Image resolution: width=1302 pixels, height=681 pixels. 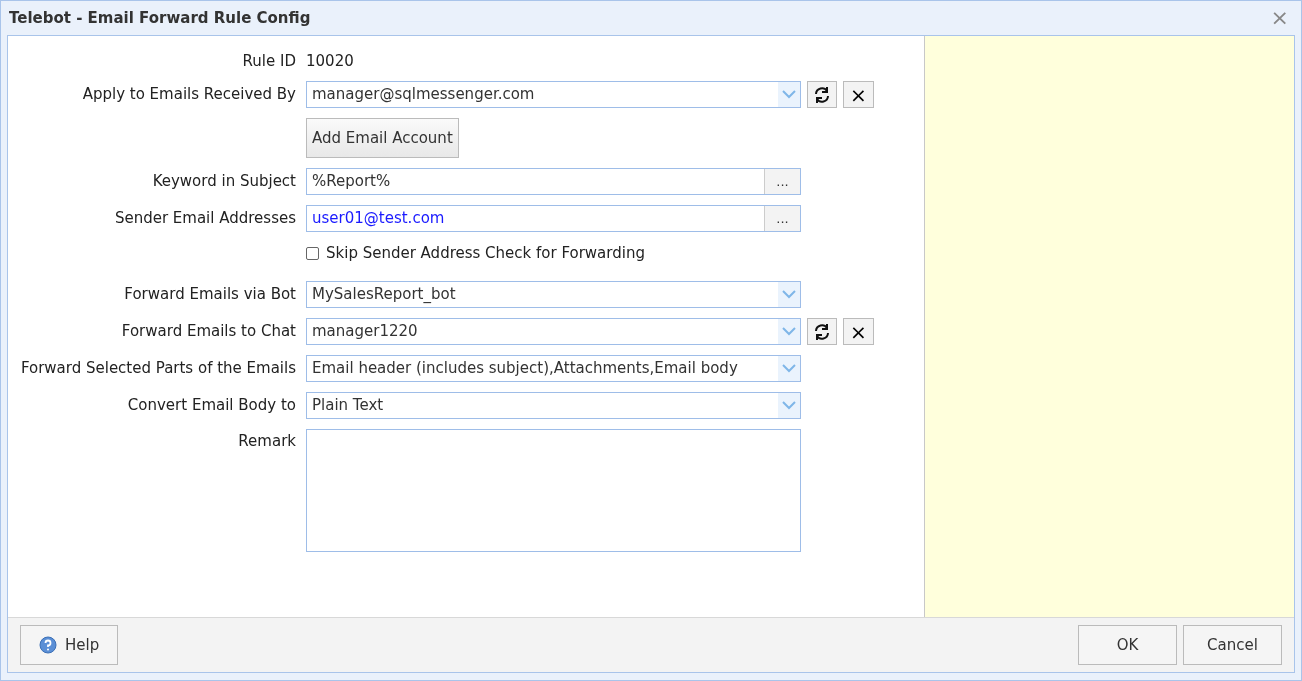 I want to click on window-title: Telebot - Email Forward Rule Config, so click(x=160, y=18).